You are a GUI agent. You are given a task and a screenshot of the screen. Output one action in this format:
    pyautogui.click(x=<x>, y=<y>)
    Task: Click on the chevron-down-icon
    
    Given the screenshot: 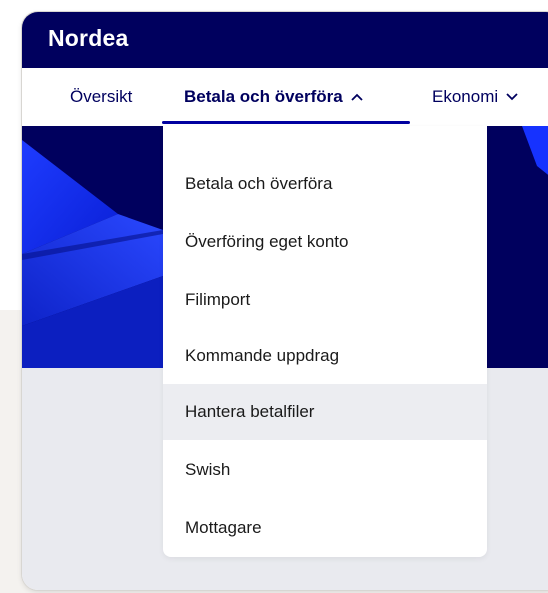 What is the action you would take?
    pyautogui.click(x=512, y=97)
    